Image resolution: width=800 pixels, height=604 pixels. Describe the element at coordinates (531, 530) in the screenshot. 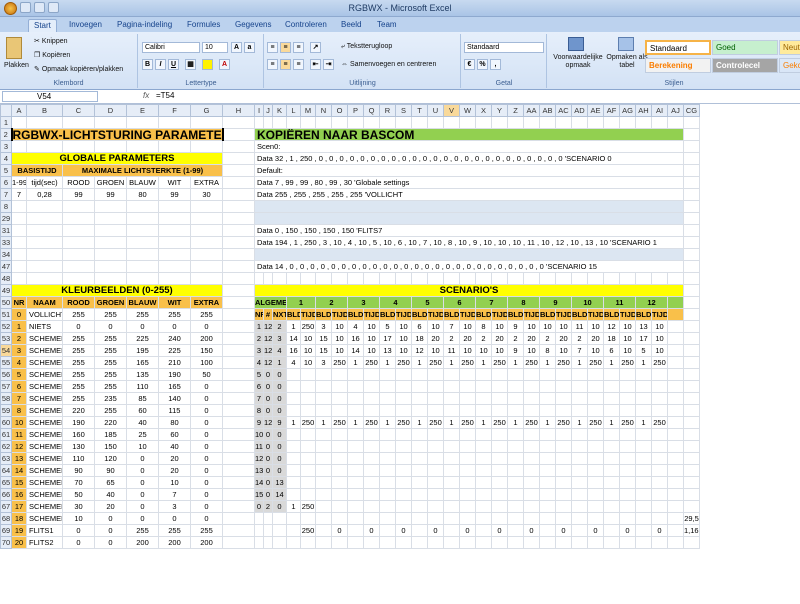

I see `scenario-sum: 0` at that location.